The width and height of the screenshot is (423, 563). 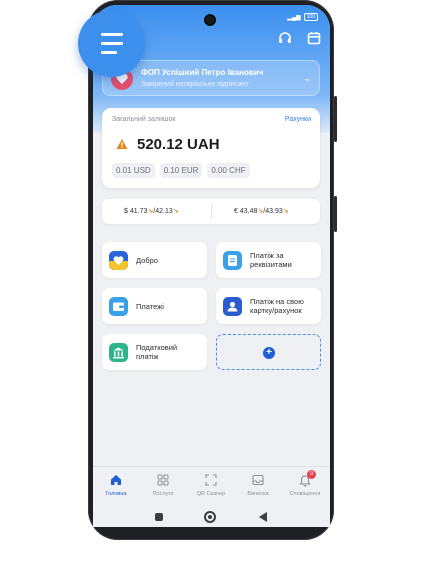 What do you see at coordinates (294, 17) in the screenshot?
I see `signal-icon: ▂▄▆` at bounding box center [294, 17].